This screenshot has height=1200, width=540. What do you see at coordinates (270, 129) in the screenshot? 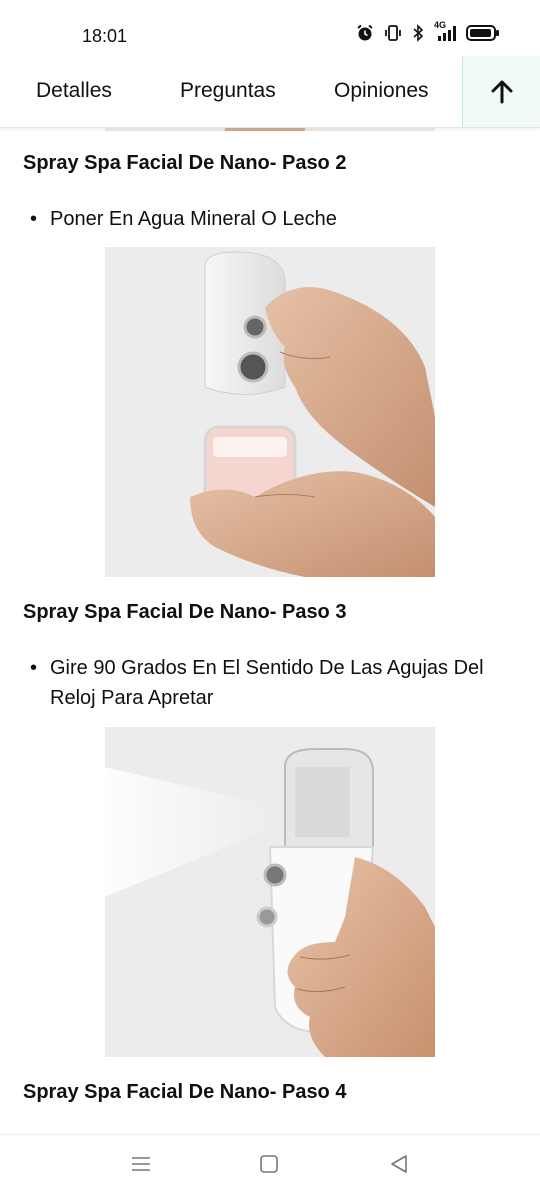
I see `previous-image-edge` at bounding box center [270, 129].